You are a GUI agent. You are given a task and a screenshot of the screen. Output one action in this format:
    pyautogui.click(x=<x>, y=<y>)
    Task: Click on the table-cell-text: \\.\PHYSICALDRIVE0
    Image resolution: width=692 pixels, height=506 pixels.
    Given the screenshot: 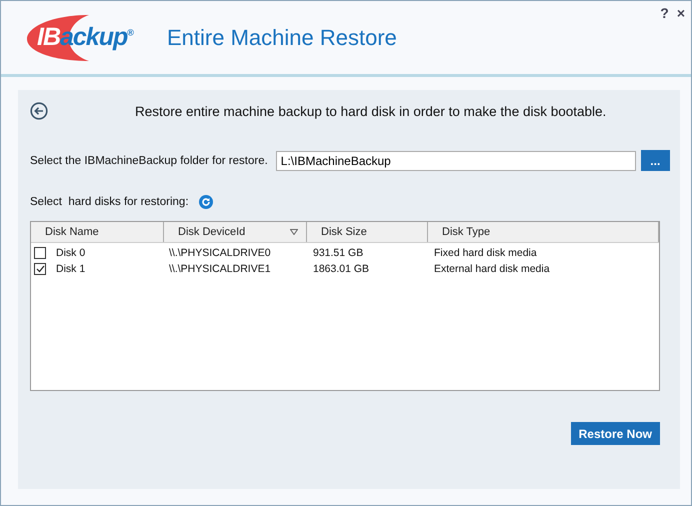 What is the action you would take?
    pyautogui.click(x=220, y=253)
    